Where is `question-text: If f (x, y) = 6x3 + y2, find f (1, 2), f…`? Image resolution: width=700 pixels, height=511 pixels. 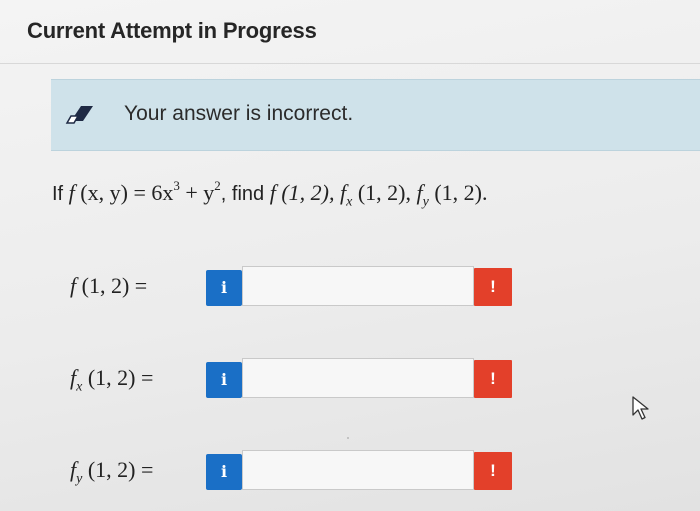
question-text: If f (x, y) = 6x3 + y2, find f (1, 2), f… is located at coordinates (270, 193).